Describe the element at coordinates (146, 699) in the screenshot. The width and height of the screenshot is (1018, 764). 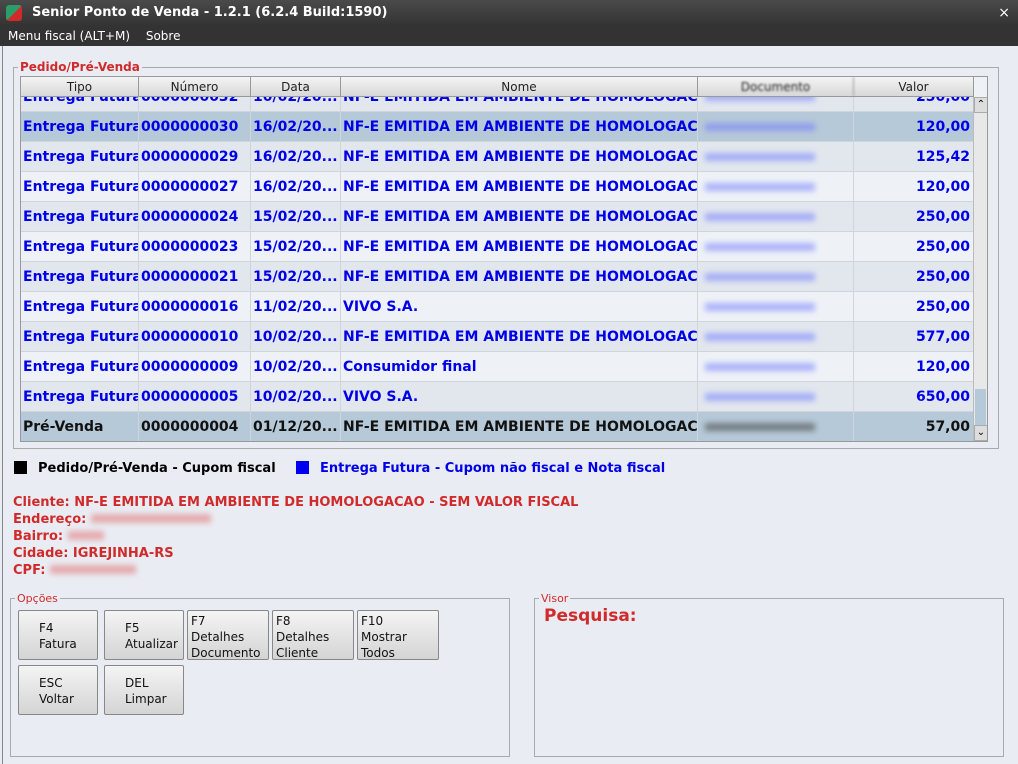
I see `button-label: Limpar` at that location.